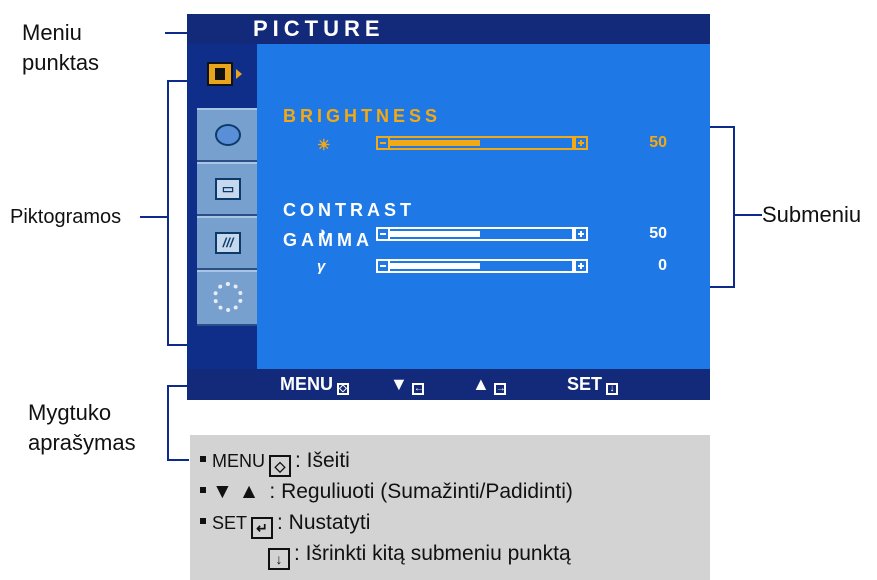  Describe the element at coordinates (482, 143) in the screenshot. I see `brightness-slider` at that location.